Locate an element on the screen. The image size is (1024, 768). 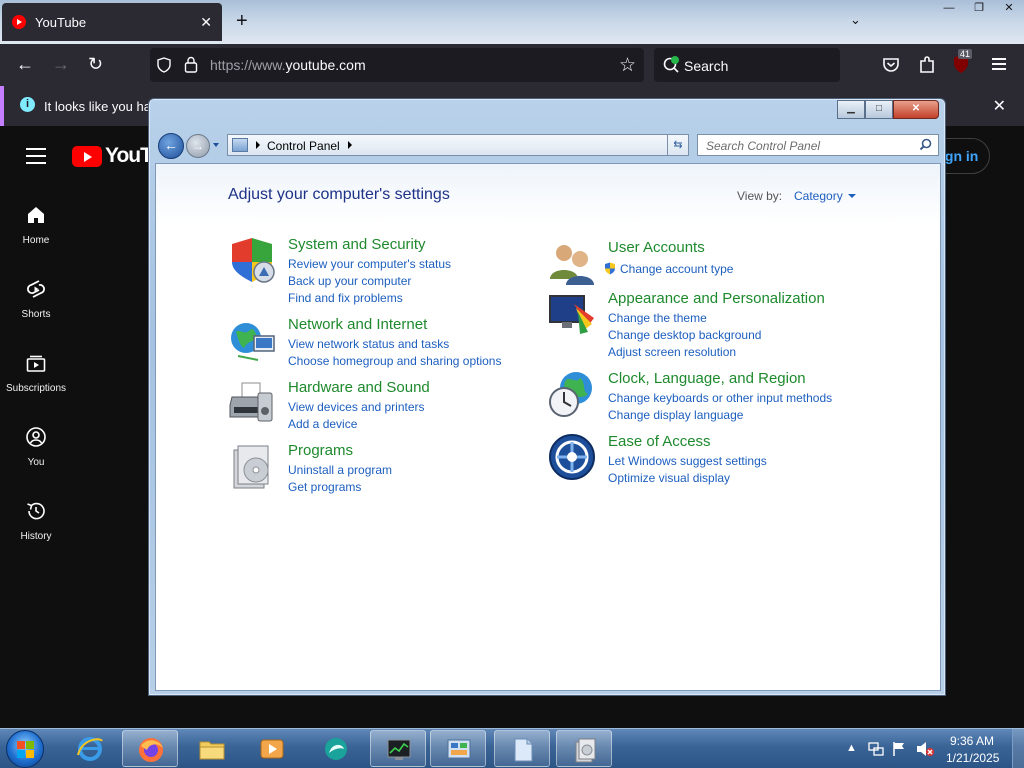
link-find-fix-problems: Find and fix problems is located at coordinates (369, 298).